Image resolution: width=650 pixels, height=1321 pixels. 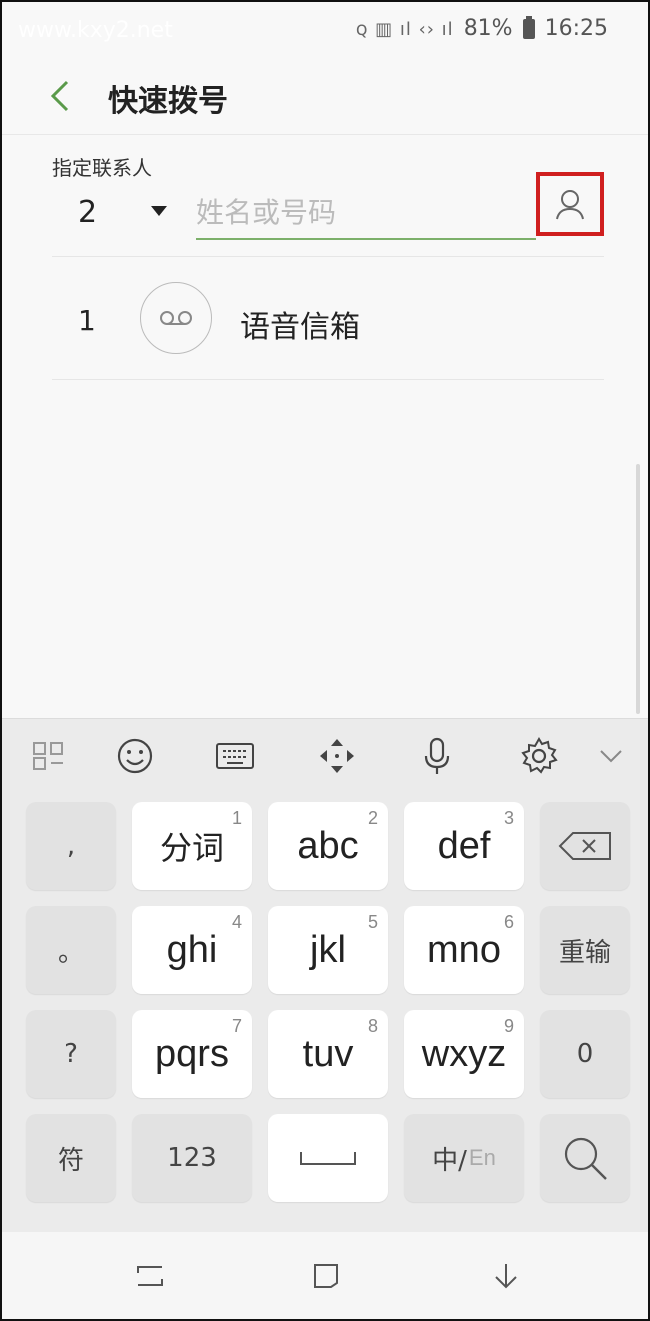 I want to click on key-search, so click(x=585, y=1158).